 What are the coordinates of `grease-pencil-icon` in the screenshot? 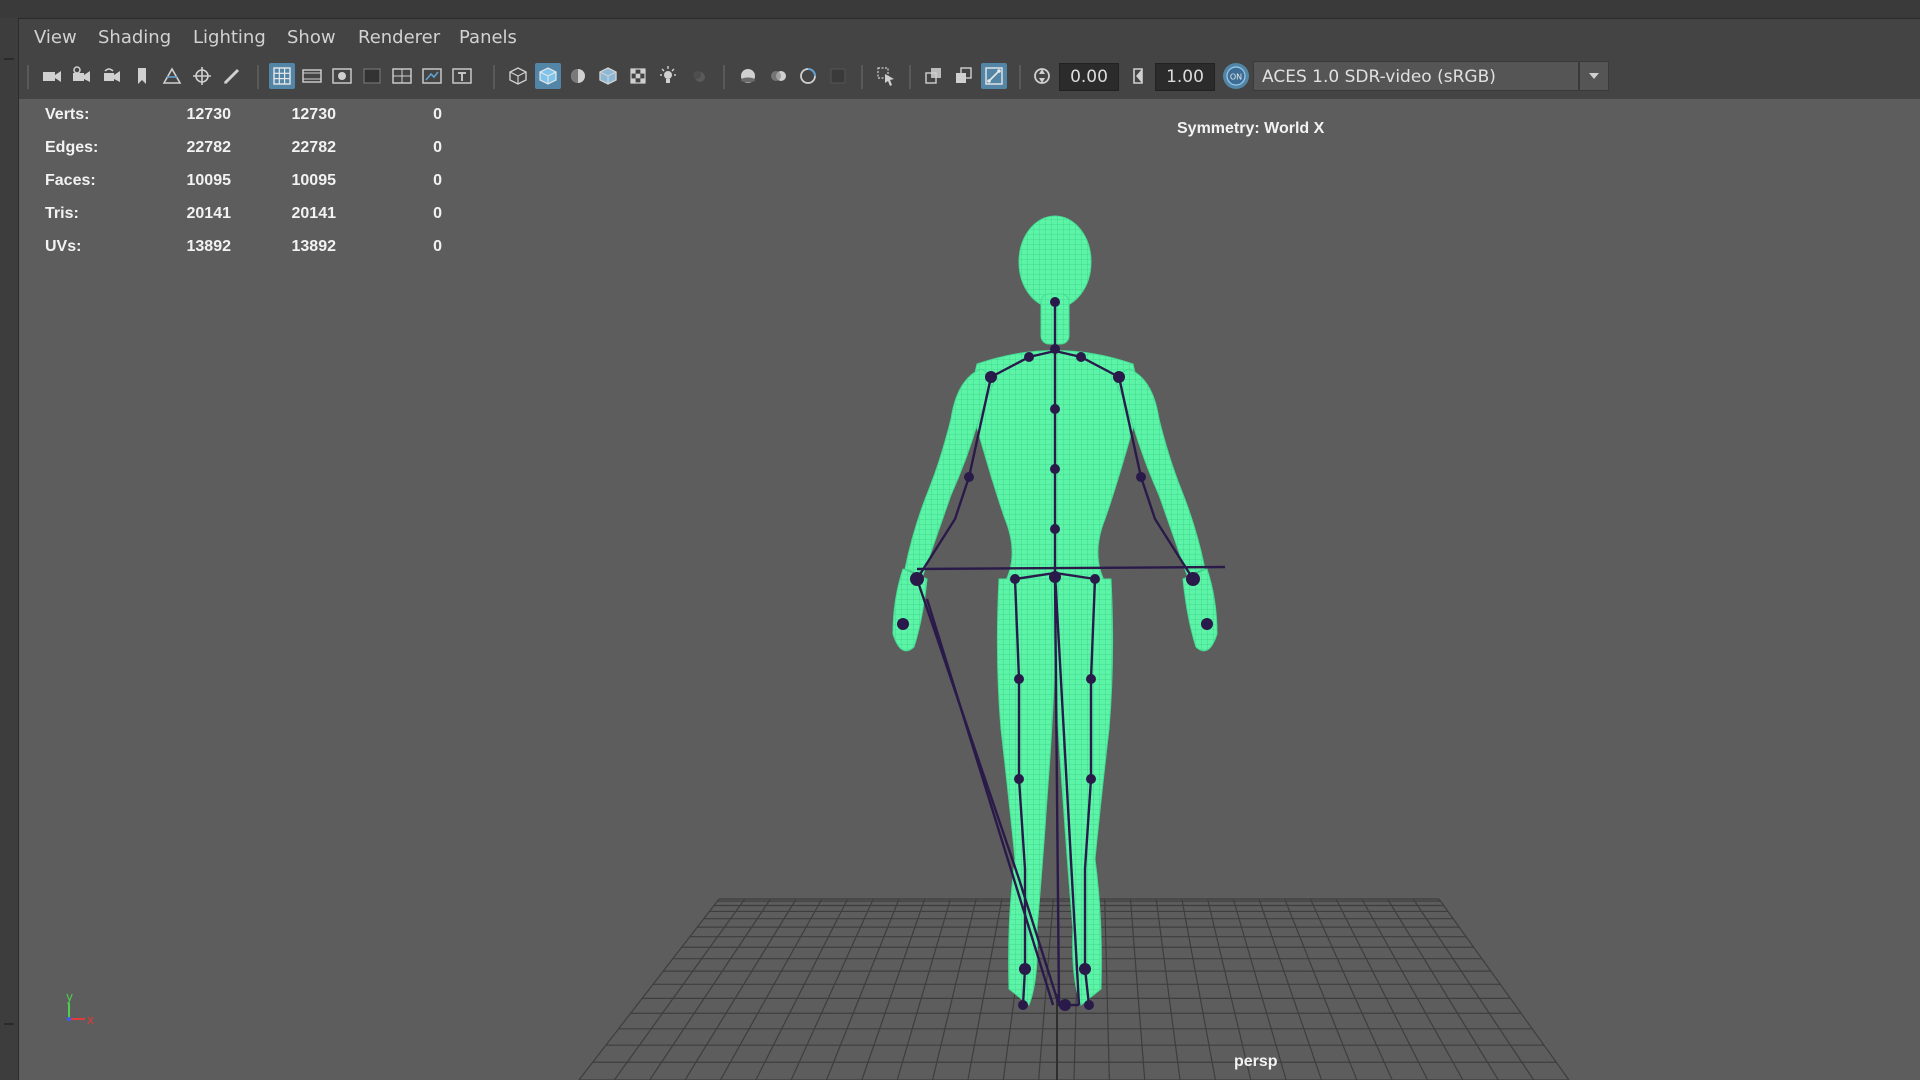 It's located at (232, 76).